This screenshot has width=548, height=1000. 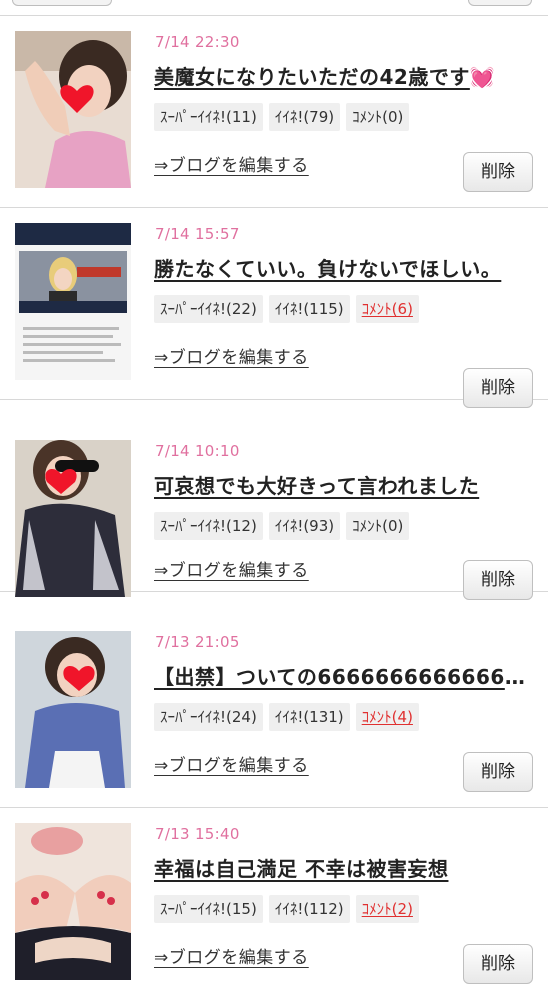 What do you see at coordinates (304, 526) in the screenshot?
I see `like-count: ｲｲﾈ!(93)` at bounding box center [304, 526].